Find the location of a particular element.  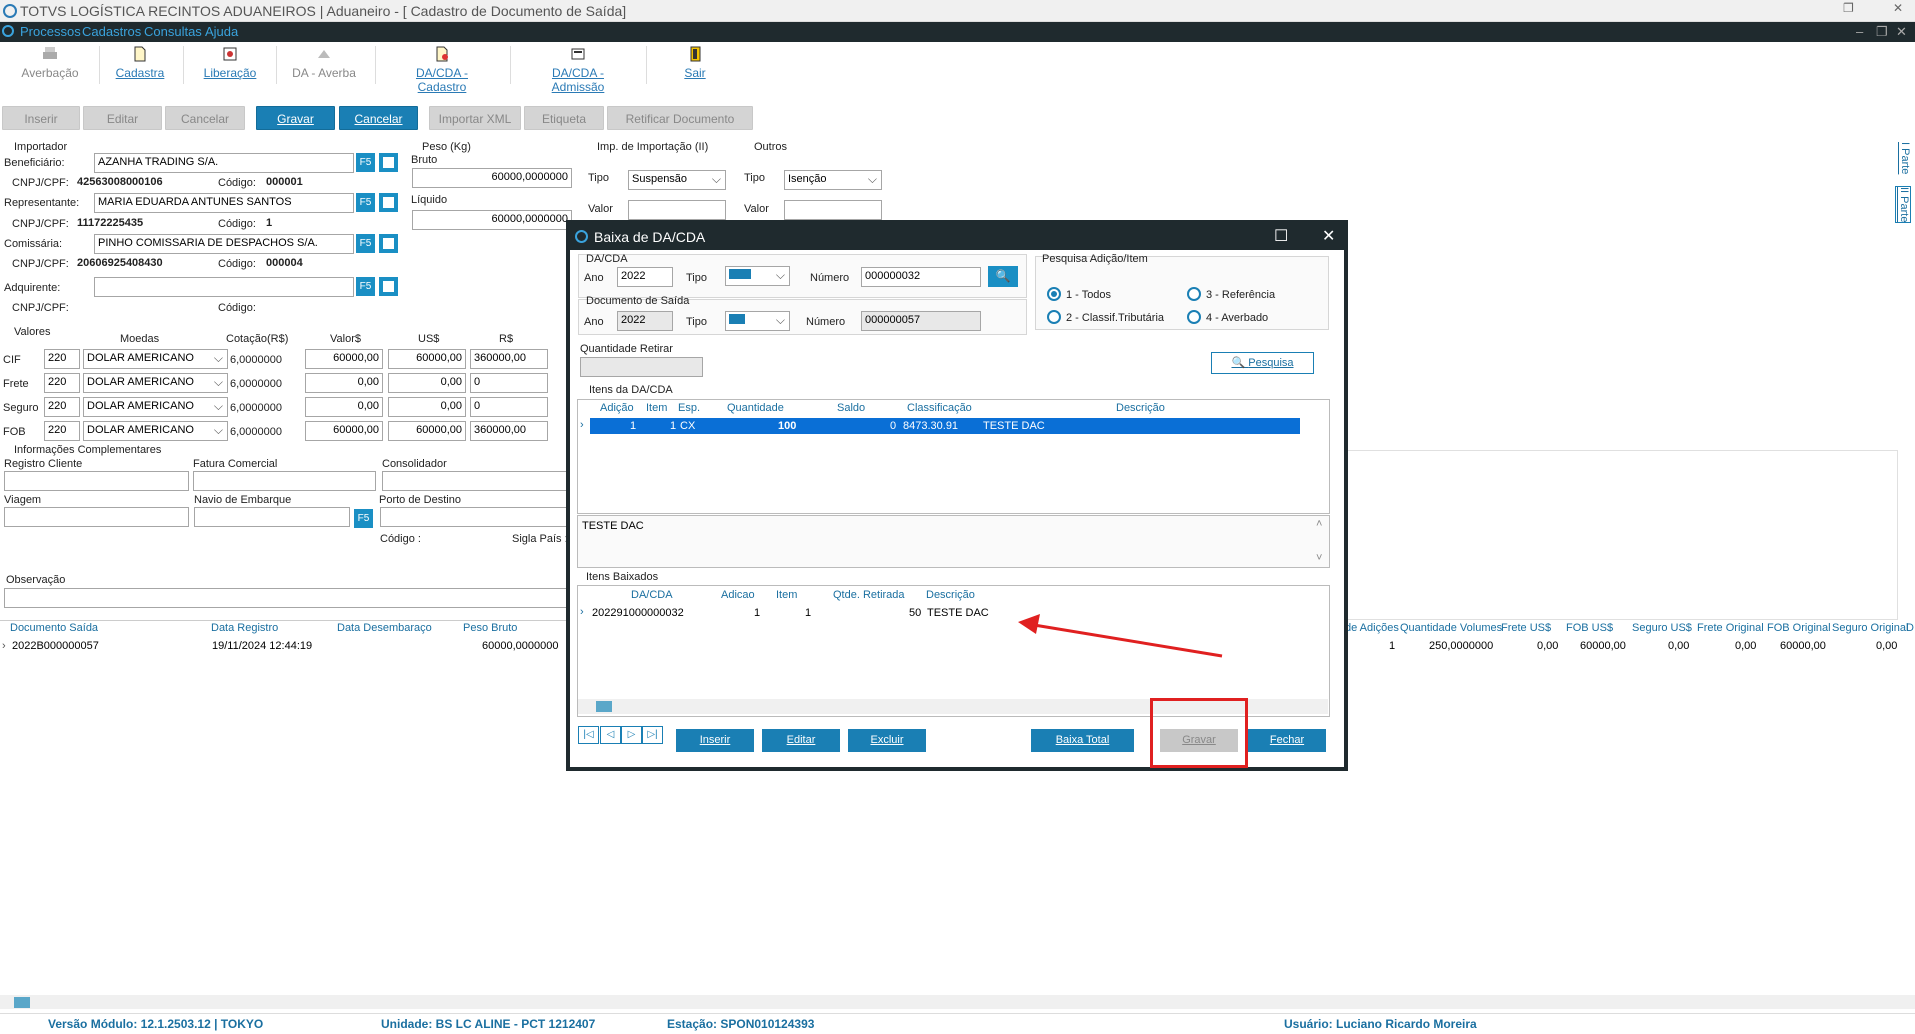

modal-inserir-button: Inserir is located at coordinates (715, 740).